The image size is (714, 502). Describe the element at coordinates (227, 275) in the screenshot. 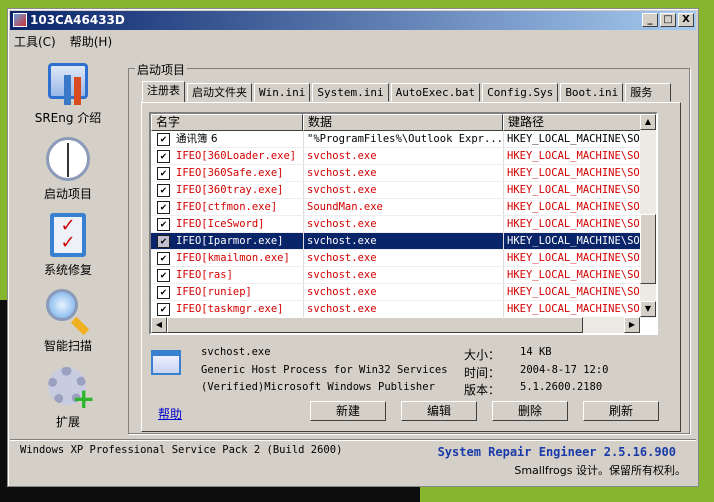

I see `cell-name: ✔ IFEO[ras]` at that location.